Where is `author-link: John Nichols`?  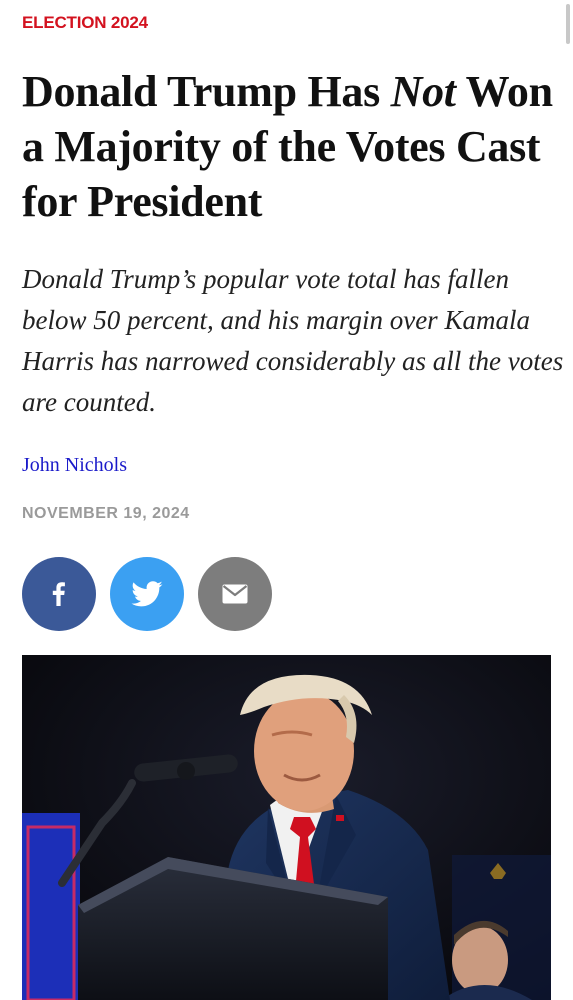 author-link: John Nichols is located at coordinates (74, 465).